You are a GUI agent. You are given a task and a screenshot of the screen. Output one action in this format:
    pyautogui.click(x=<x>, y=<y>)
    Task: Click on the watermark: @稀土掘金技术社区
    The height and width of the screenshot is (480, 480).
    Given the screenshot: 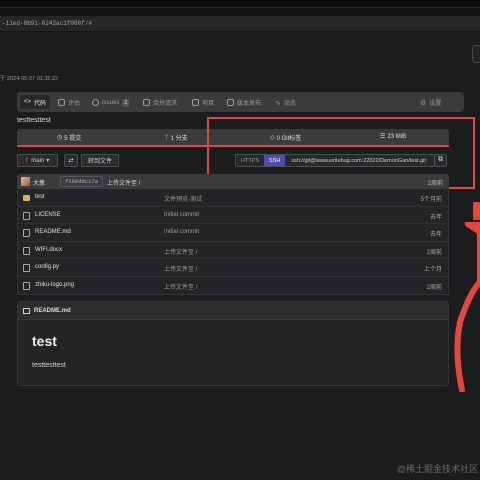 What is the action you would take?
    pyautogui.click(x=437, y=469)
    